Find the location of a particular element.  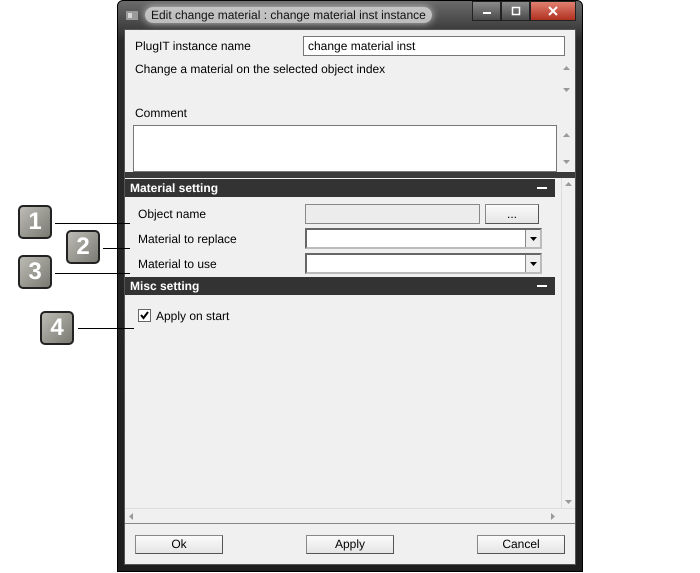

close-button is located at coordinates (553, 11).